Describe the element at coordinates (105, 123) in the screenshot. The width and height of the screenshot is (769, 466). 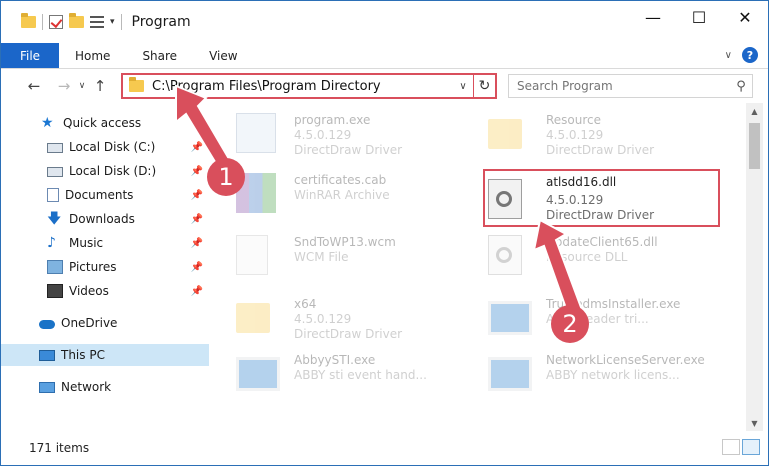
I see `sidebar-item-quick-access: ★ Quick access` at that location.